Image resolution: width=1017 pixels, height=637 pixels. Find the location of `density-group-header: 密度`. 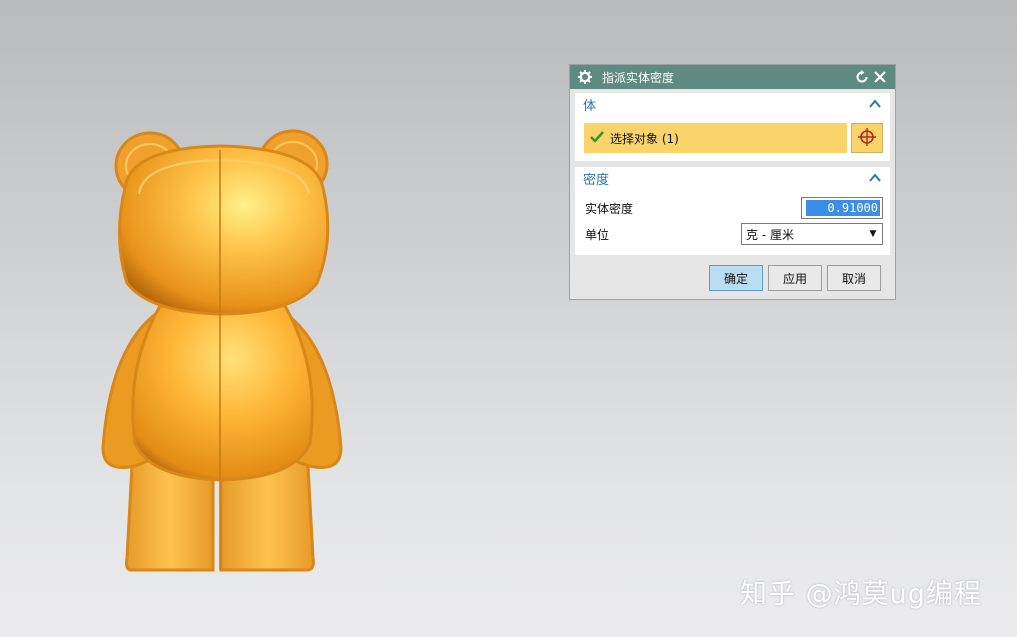

density-group-header: 密度 is located at coordinates (732, 178).